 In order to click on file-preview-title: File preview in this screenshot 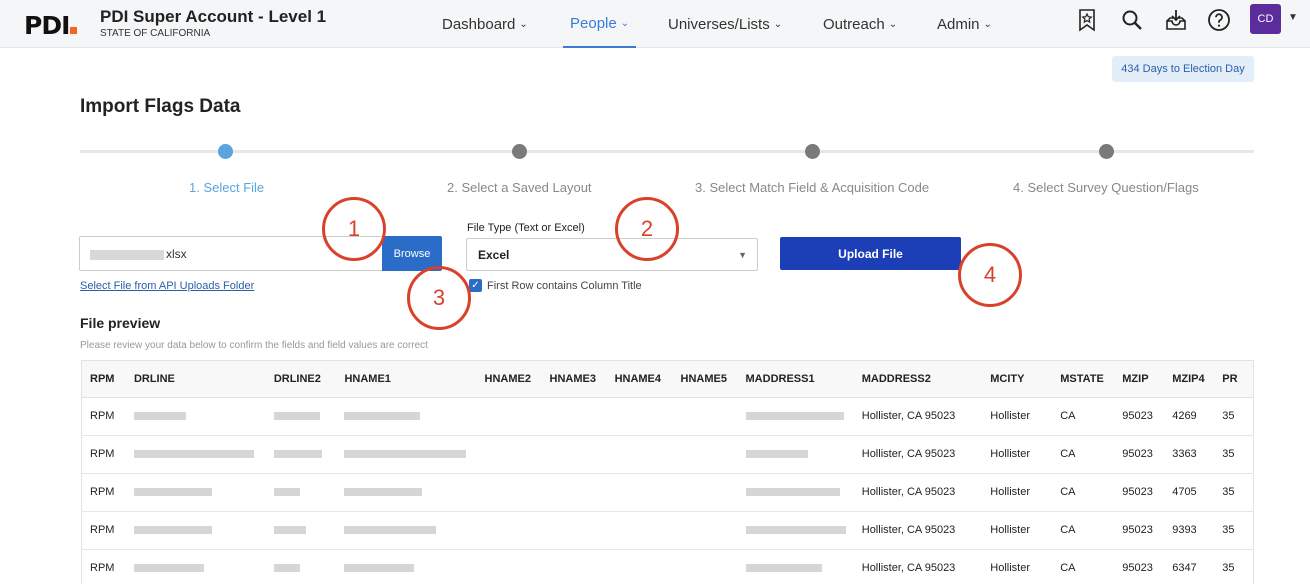, I will do `click(120, 323)`.